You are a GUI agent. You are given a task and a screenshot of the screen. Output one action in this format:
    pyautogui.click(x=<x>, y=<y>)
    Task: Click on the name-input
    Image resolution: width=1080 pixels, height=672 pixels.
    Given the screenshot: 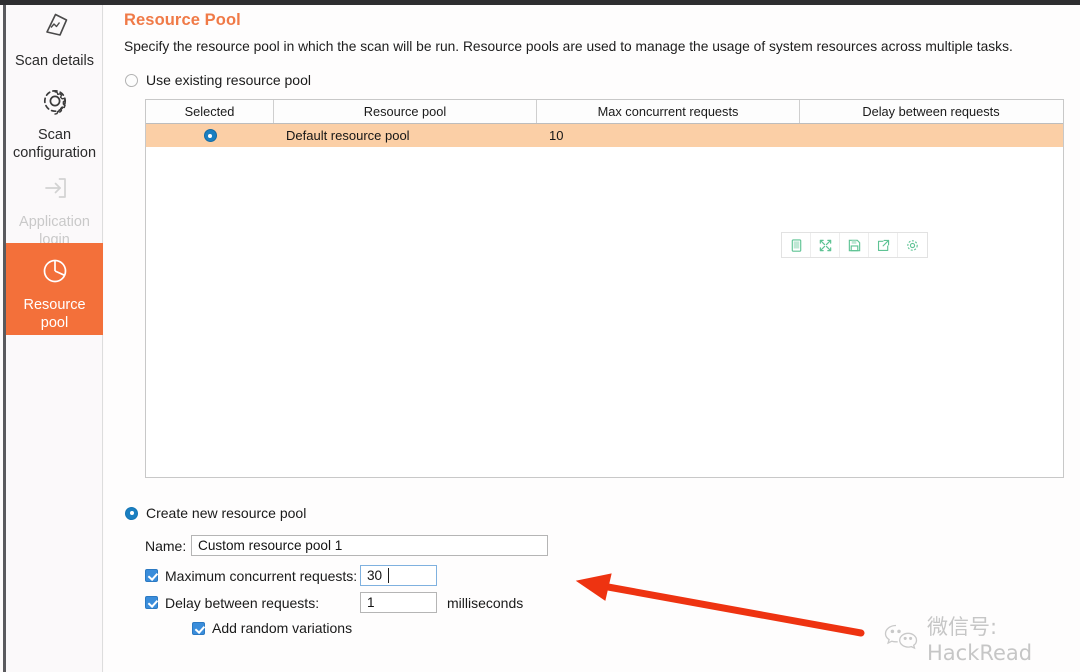 What is the action you would take?
    pyautogui.click(x=369, y=545)
    